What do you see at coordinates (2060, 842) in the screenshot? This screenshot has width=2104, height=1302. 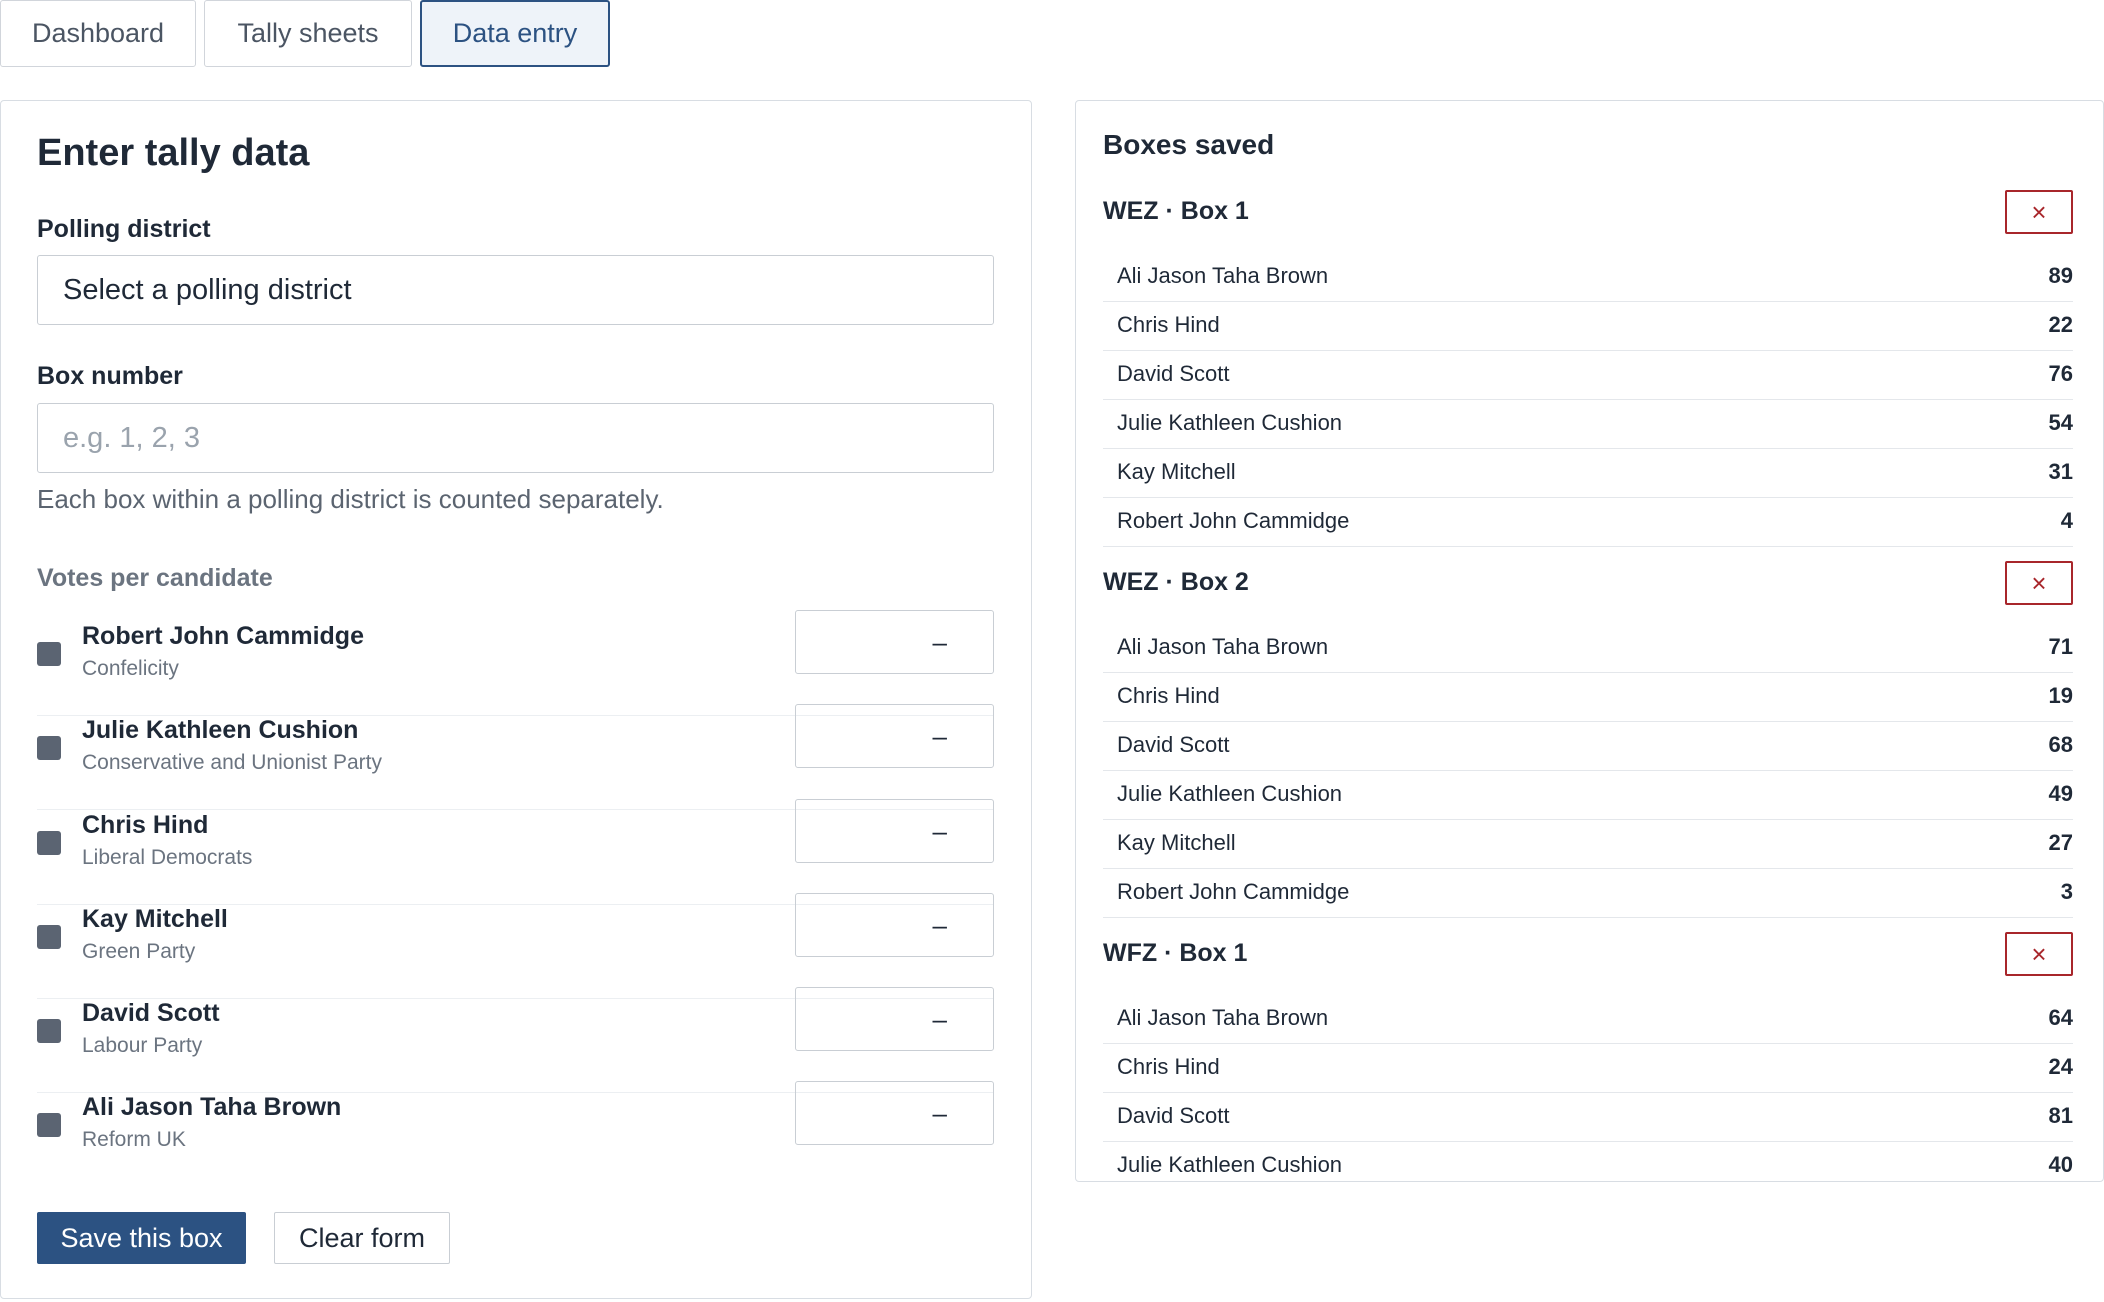 I see `saved-row-votes: 27` at bounding box center [2060, 842].